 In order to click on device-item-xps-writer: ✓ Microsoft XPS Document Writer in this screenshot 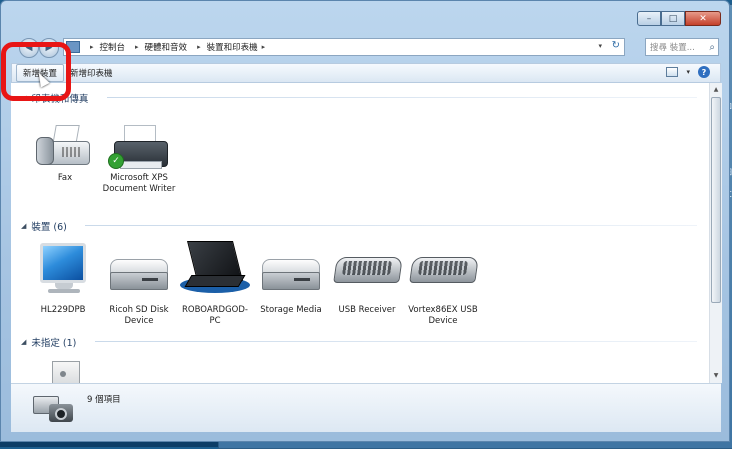, I will do `click(139, 159)`.